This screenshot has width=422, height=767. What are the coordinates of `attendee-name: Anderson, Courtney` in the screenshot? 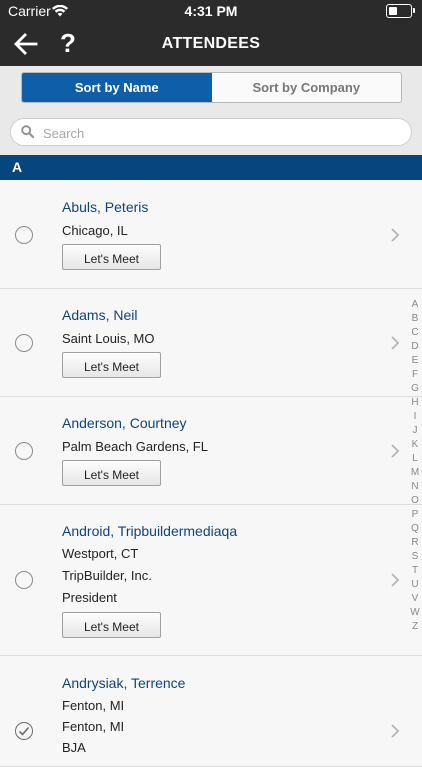 It's located at (124, 423).